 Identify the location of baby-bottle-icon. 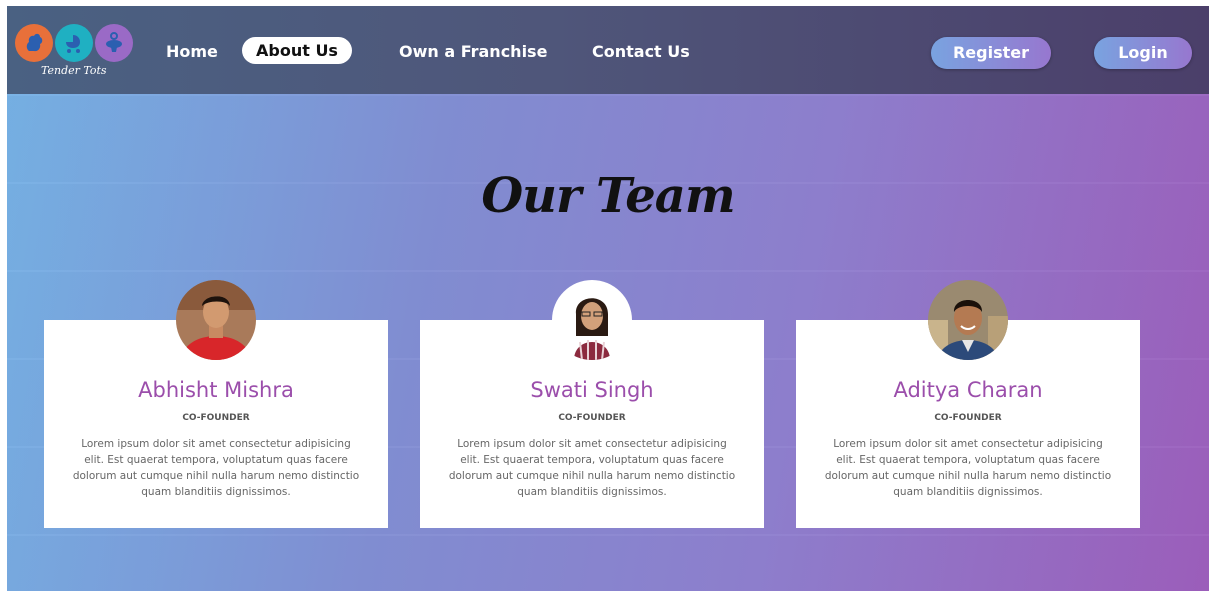
(34, 42).